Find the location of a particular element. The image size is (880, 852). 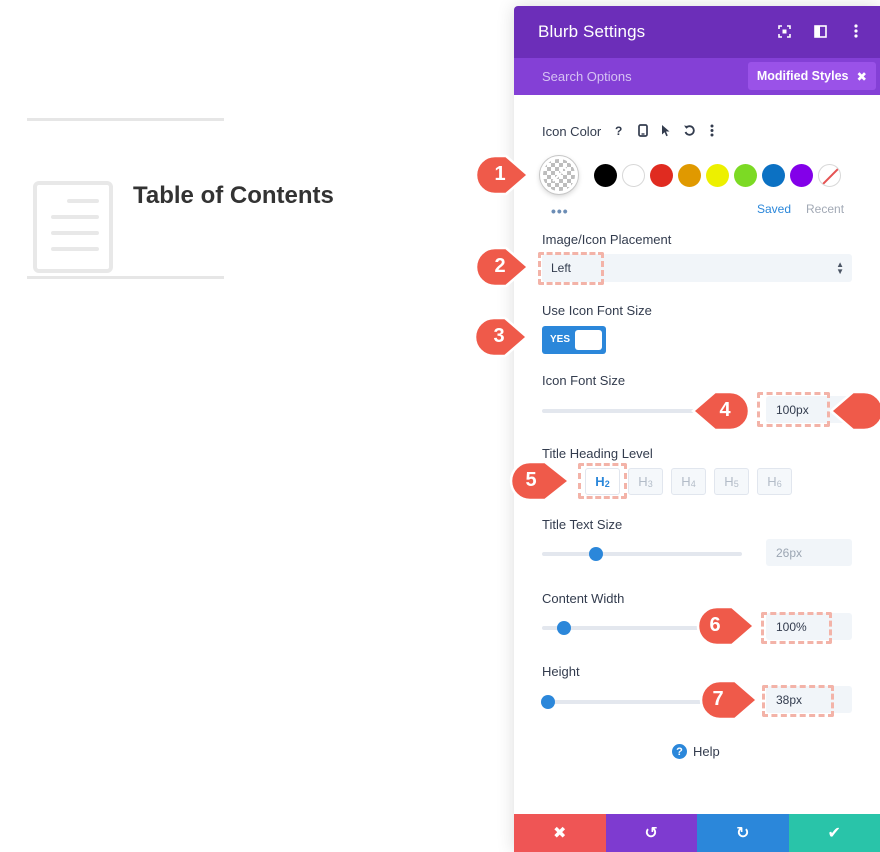

panel-footer: ✖ ↺ ↻ ✔ is located at coordinates (697, 833).